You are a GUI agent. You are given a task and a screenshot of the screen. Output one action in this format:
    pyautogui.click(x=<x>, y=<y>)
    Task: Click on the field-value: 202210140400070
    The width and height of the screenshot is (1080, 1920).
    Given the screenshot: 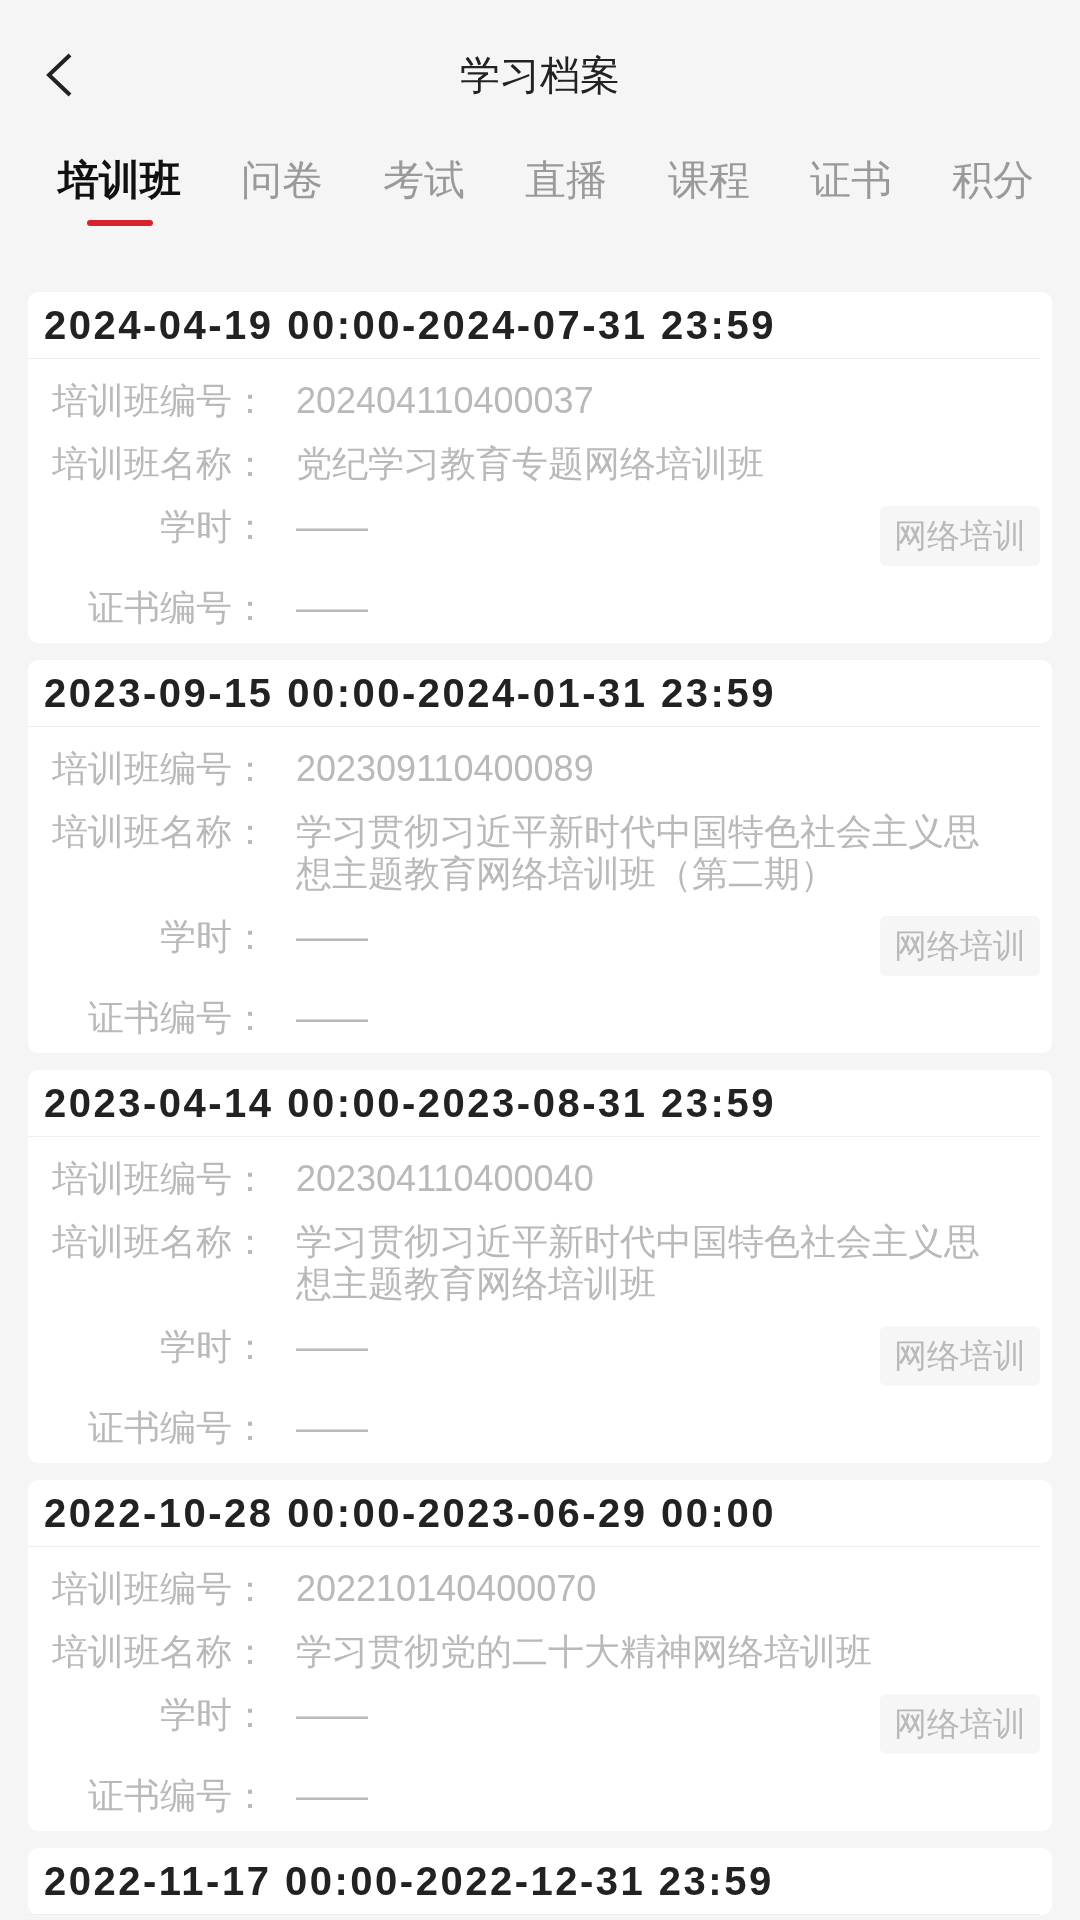 What is the action you would take?
    pyautogui.click(x=447, y=1589)
    